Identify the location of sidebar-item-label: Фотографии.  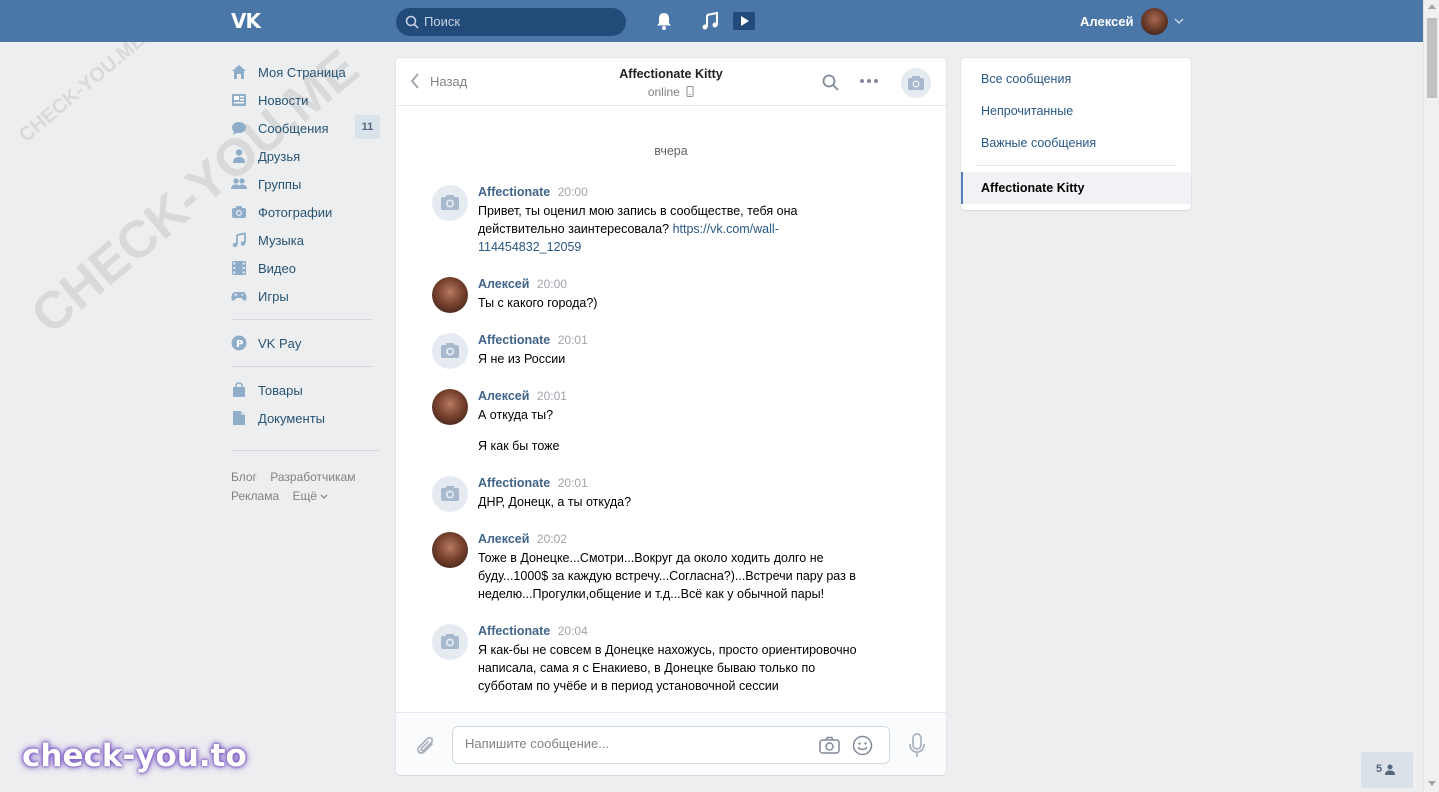
(295, 212).